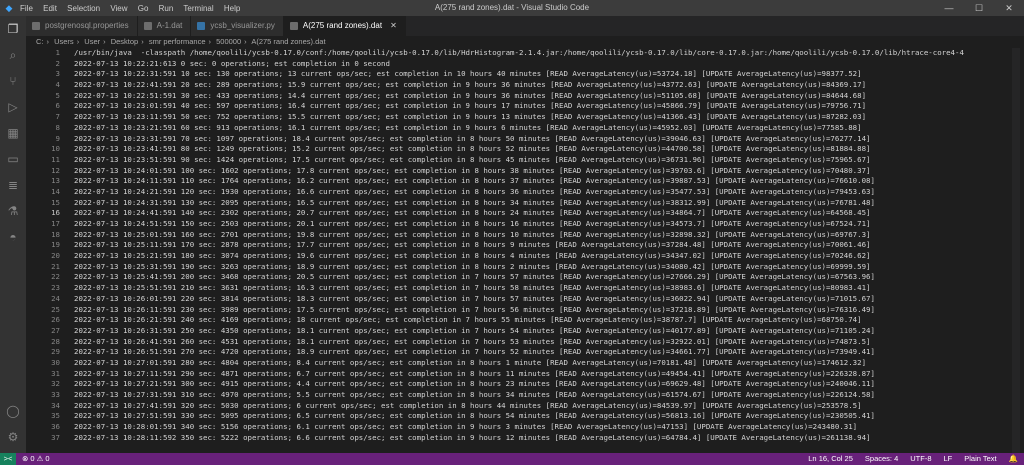 The image size is (1024, 465). Describe the element at coordinates (13, 411) in the screenshot. I see `account-icon: ◯` at that location.